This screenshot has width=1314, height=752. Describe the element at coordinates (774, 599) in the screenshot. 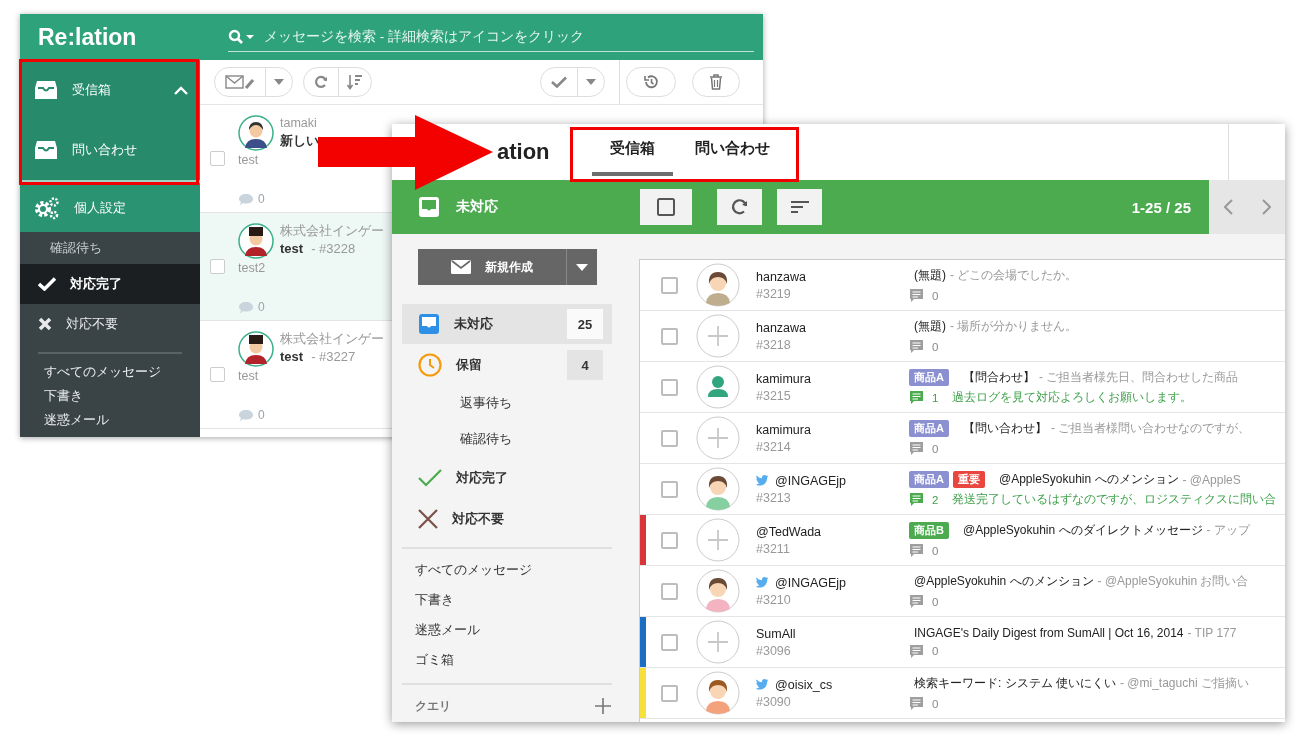

I see `message-number: #3210` at that location.